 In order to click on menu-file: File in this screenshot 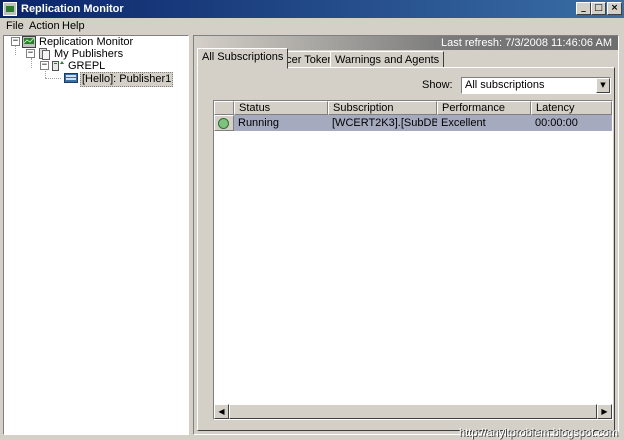, I will do `click(15, 26)`.